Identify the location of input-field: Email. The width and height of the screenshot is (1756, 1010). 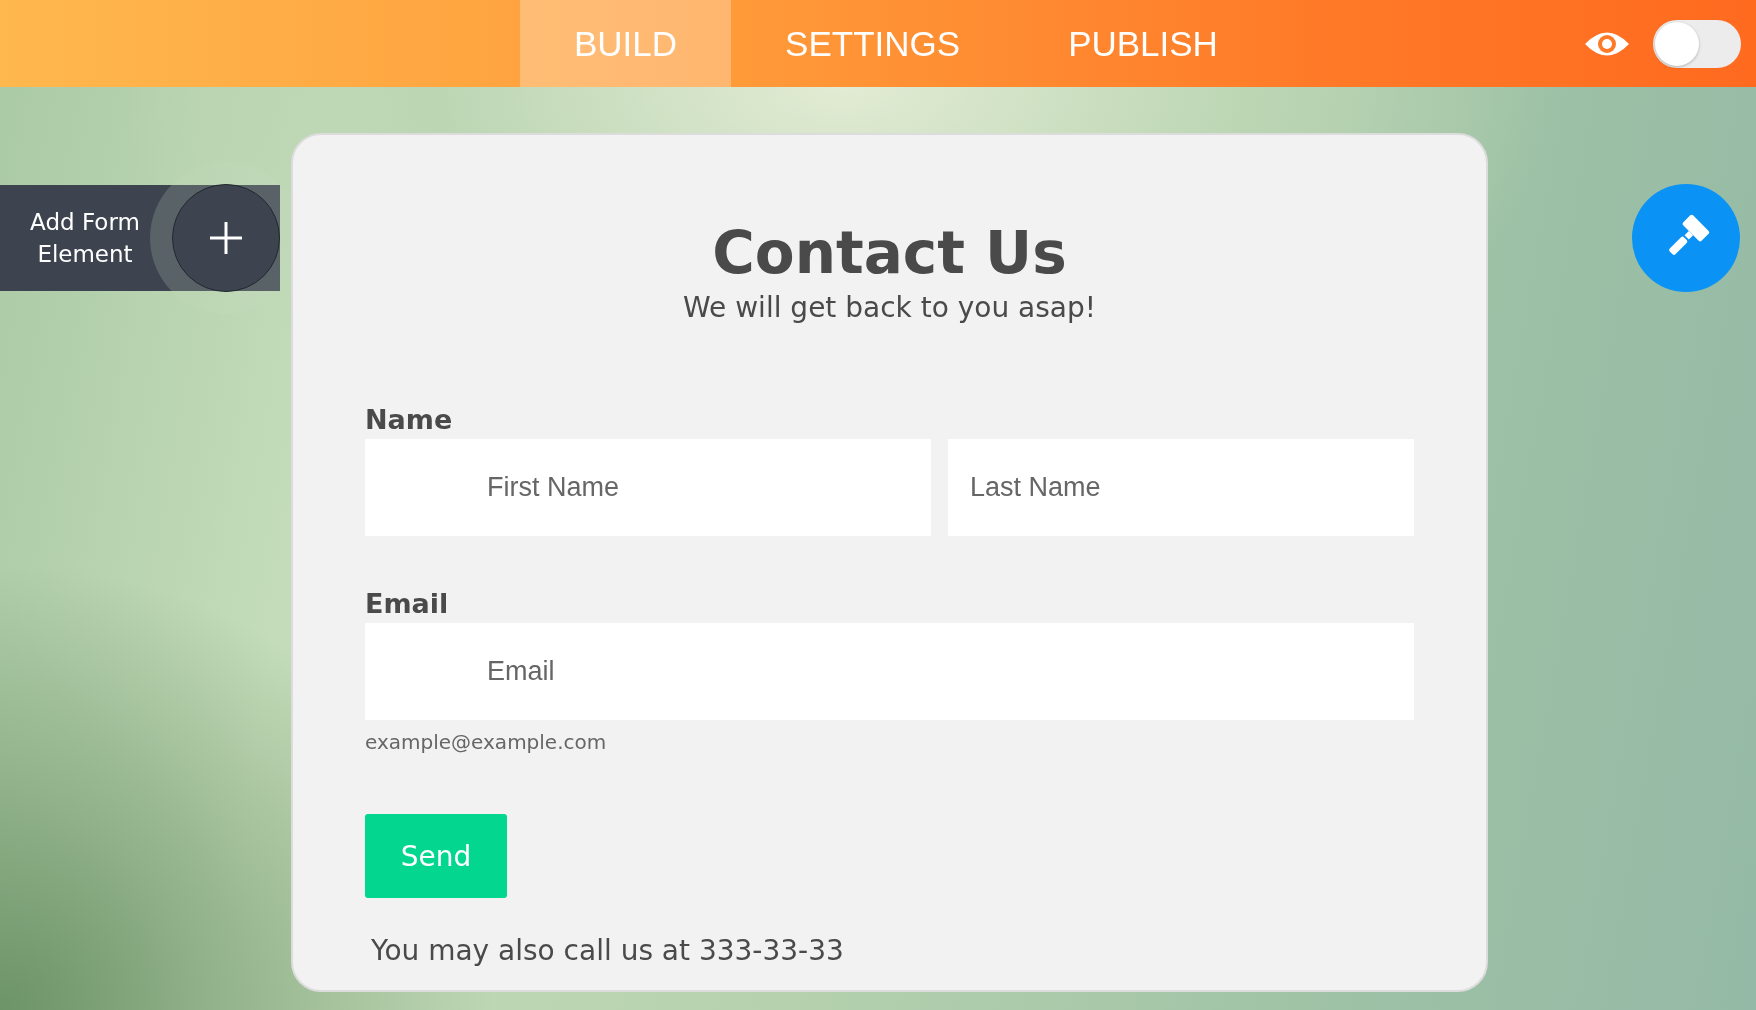
(889, 671).